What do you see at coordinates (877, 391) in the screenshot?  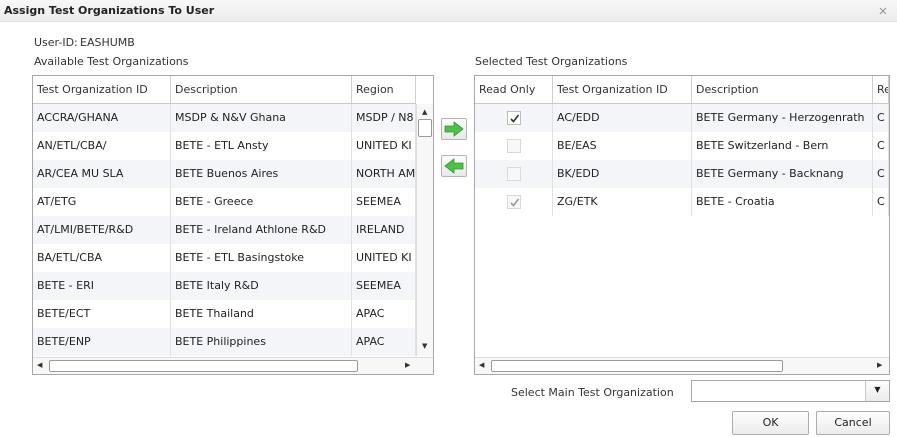 I see `chevron-down-icon: ▼` at bounding box center [877, 391].